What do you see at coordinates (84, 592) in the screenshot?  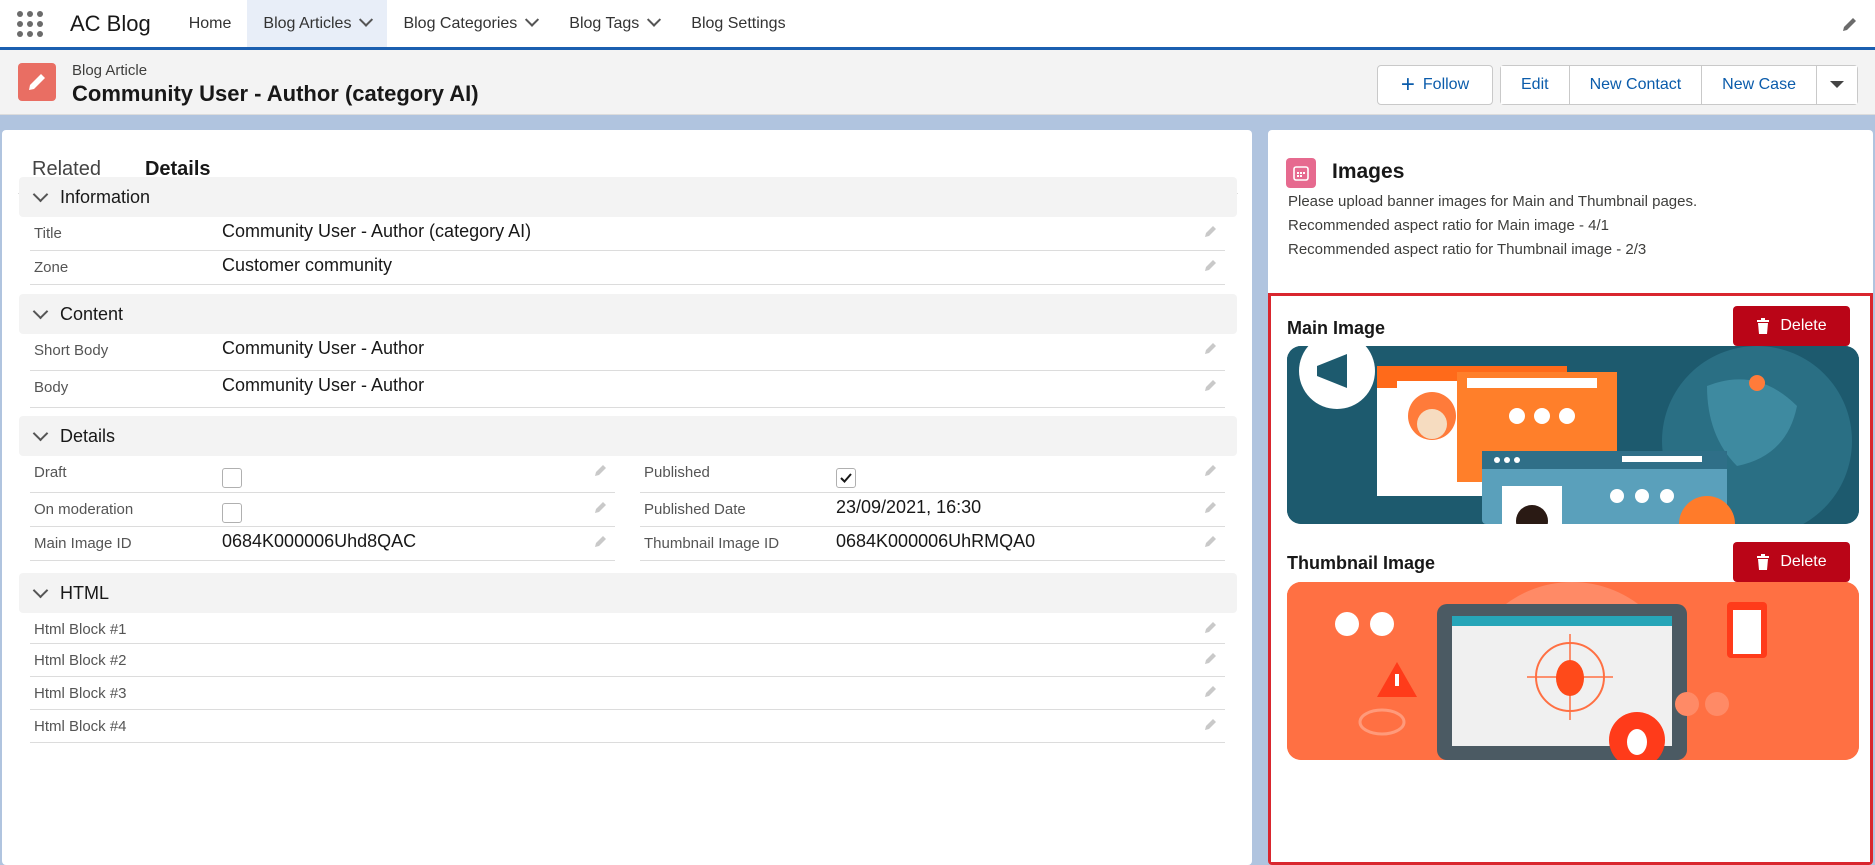 I see `section-title: HTML` at bounding box center [84, 592].